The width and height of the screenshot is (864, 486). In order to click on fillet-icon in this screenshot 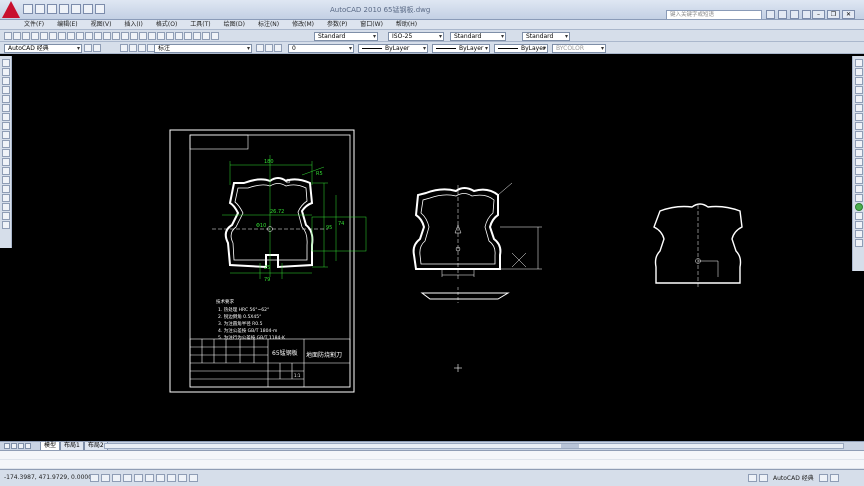, I will do `click(858, 198)`.